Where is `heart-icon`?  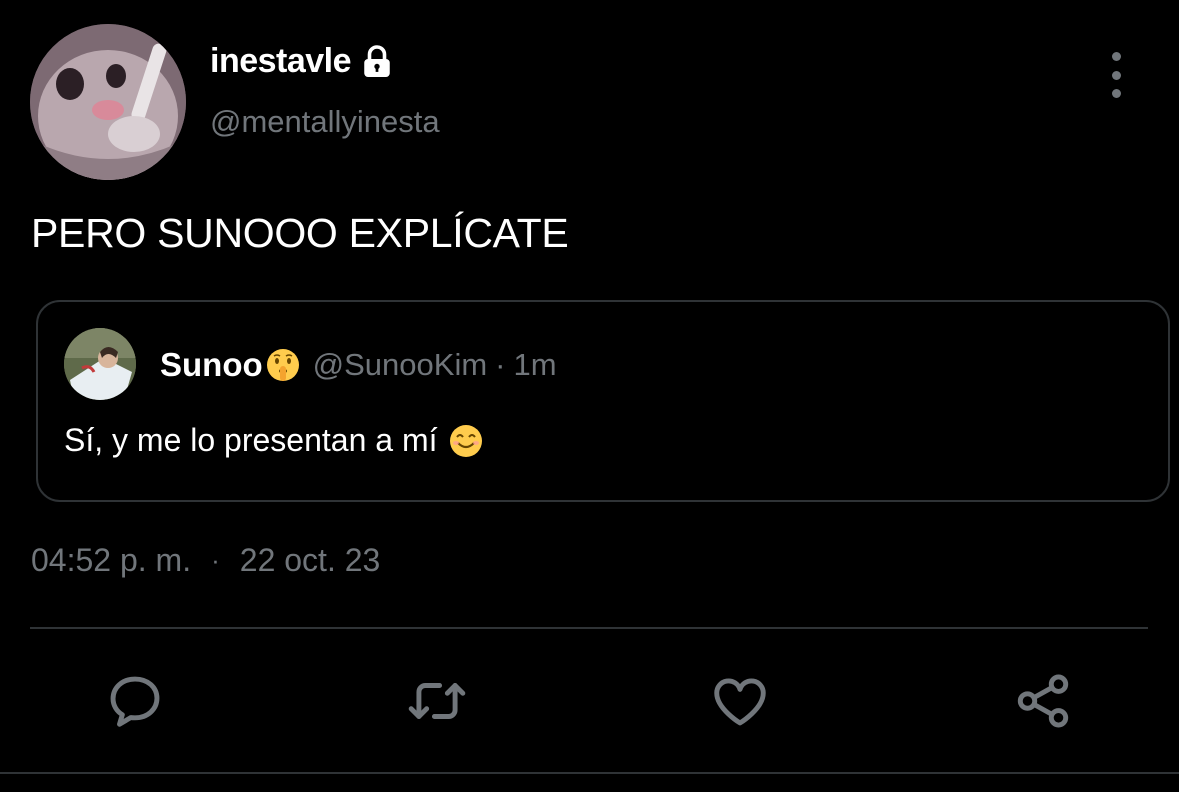
heart-icon is located at coordinates (740, 702).